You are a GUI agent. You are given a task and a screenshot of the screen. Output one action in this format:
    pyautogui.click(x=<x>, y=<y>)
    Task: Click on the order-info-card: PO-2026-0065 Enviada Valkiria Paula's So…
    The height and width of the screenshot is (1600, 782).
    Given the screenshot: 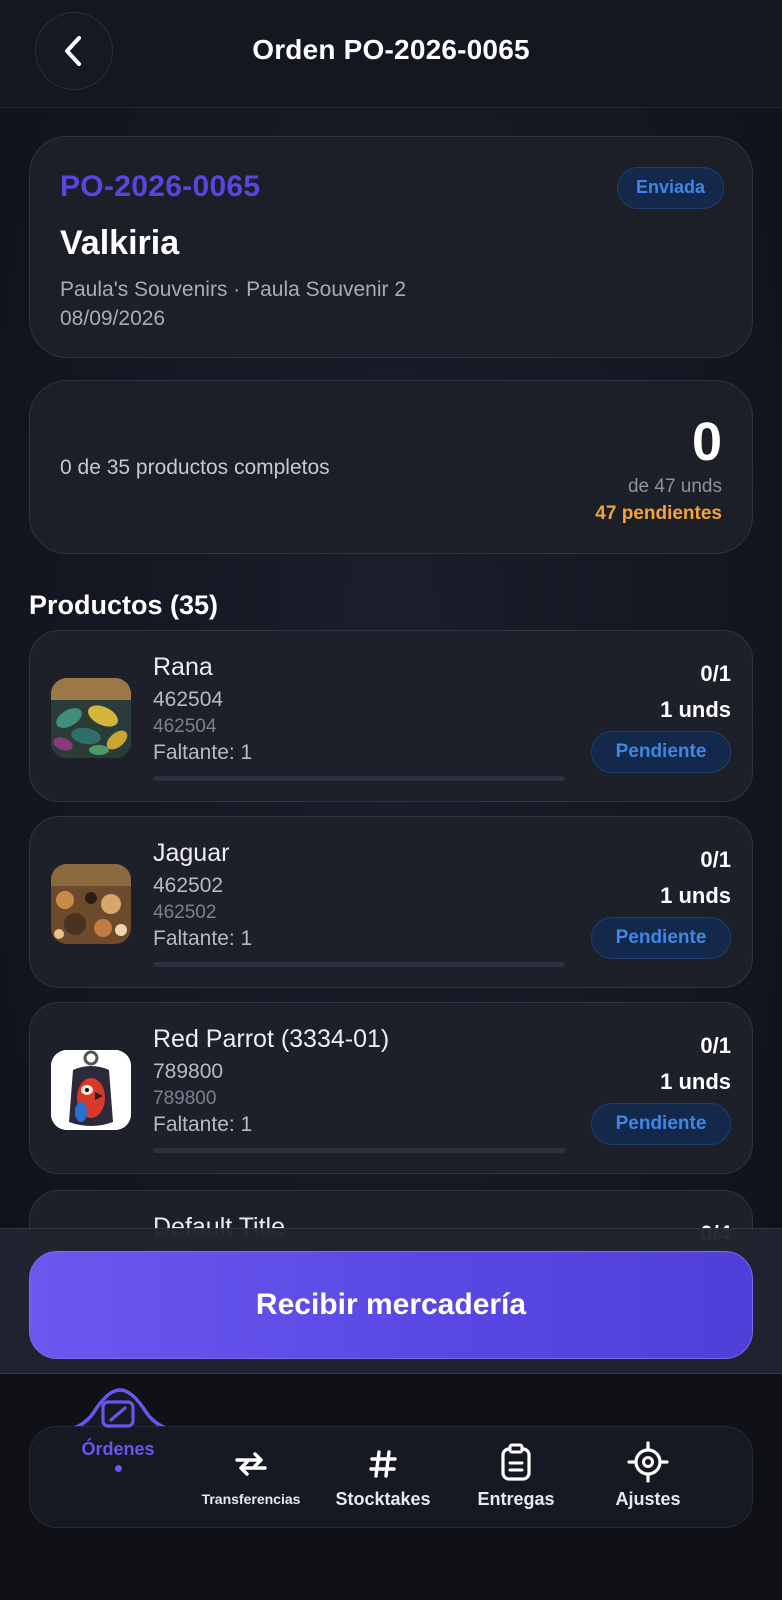 What is the action you would take?
    pyautogui.click(x=391, y=247)
    